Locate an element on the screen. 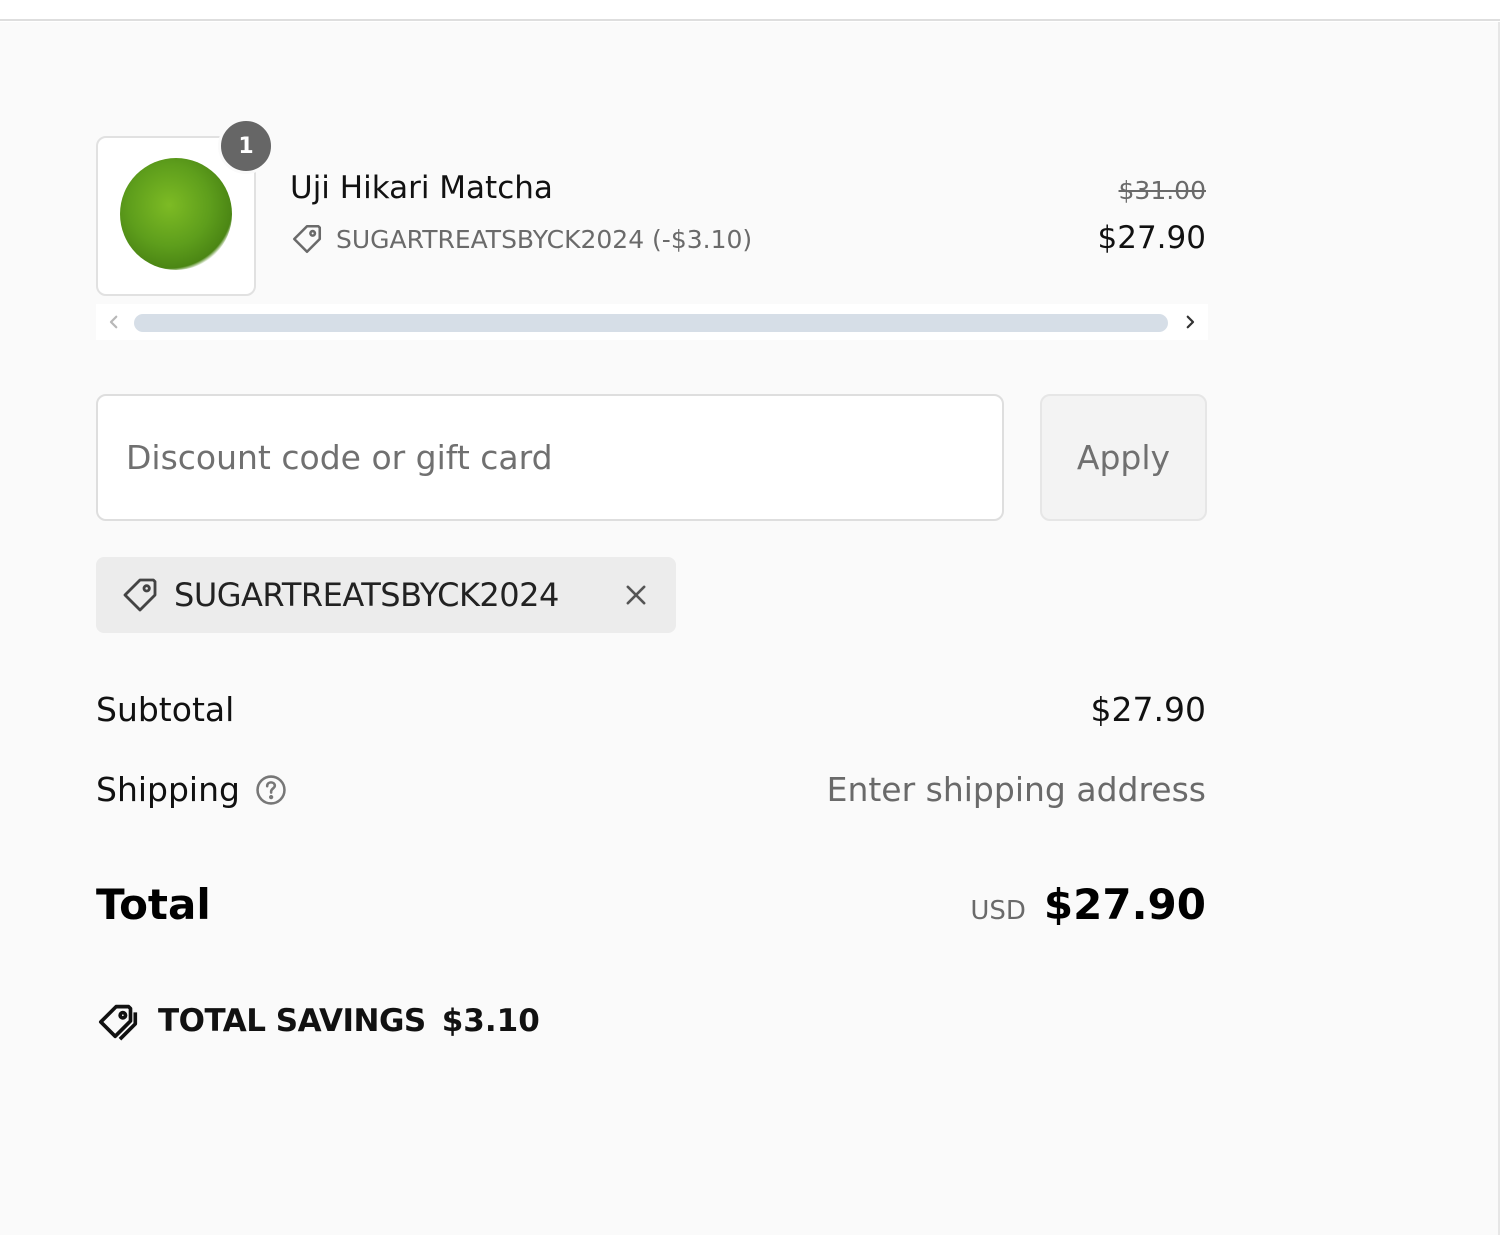 This screenshot has width=1500, height=1235. horizontal-scrollbar is located at coordinates (652, 322).